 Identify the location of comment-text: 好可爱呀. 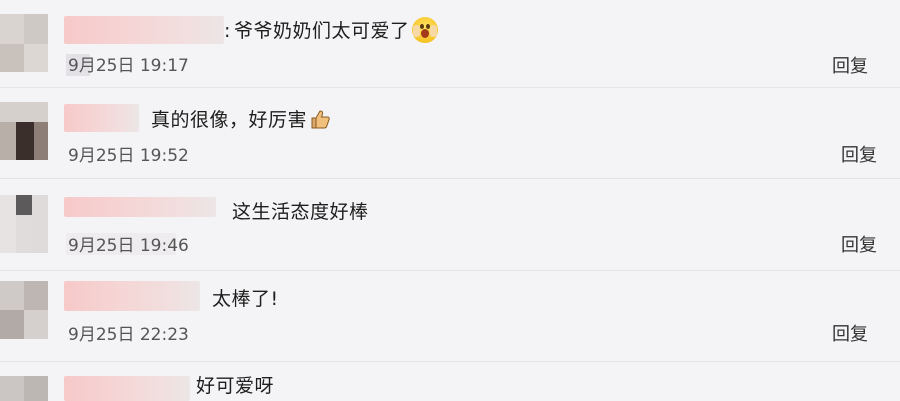
(235, 386).